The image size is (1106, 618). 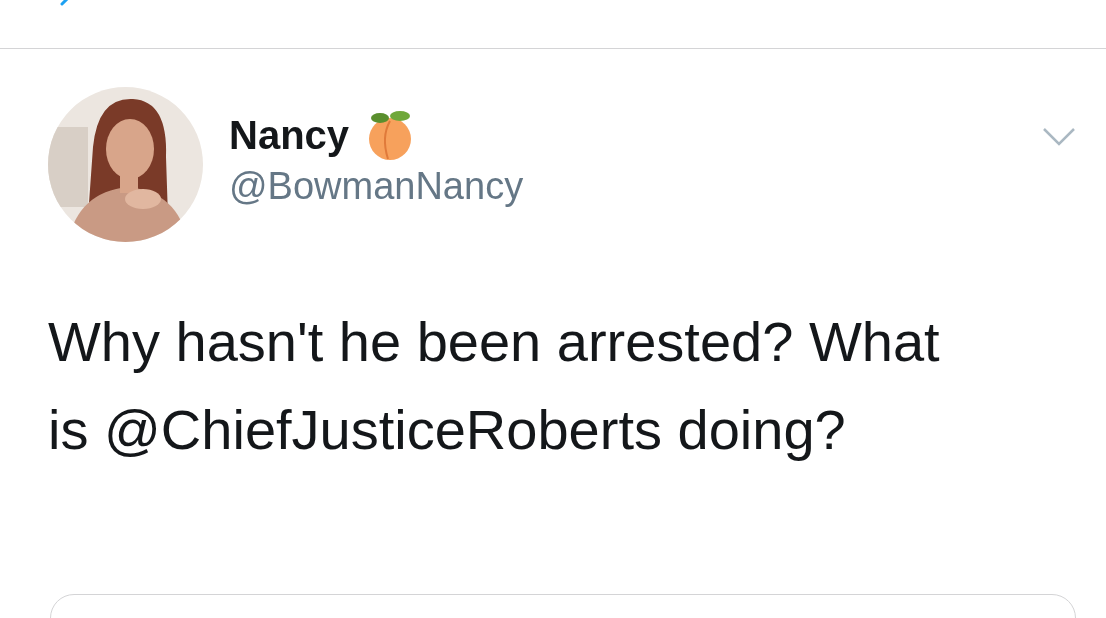 What do you see at coordinates (377, 186) in the screenshot?
I see `author-handle: @BowmanNancy` at bounding box center [377, 186].